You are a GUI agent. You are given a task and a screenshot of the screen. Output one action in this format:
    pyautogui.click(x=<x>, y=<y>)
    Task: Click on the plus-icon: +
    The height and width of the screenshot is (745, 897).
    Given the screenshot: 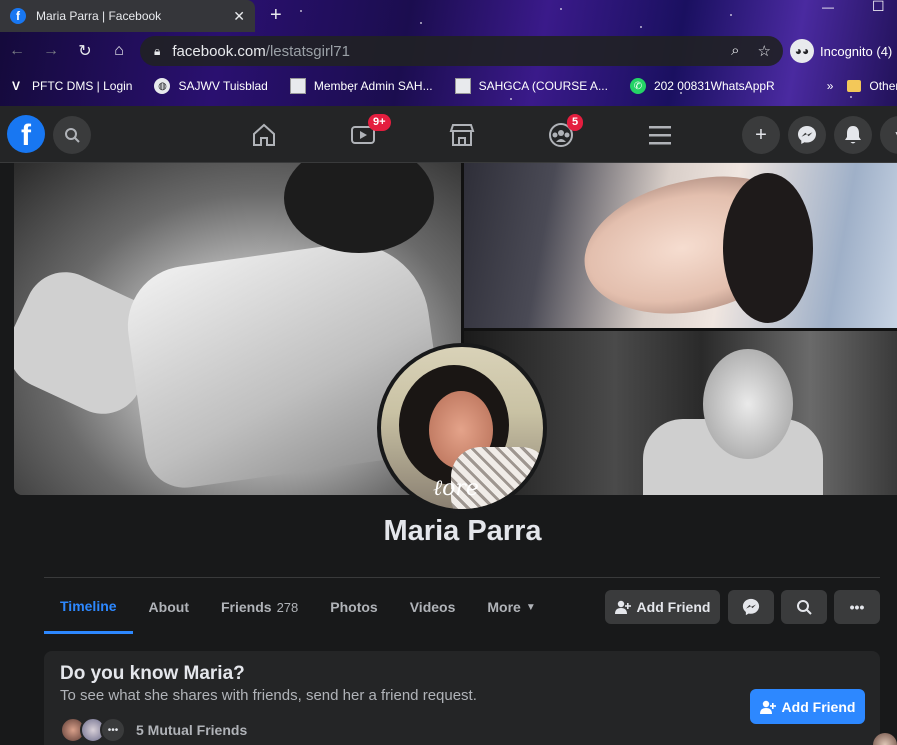 What is the action you would take?
    pyautogui.click(x=761, y=134)
    